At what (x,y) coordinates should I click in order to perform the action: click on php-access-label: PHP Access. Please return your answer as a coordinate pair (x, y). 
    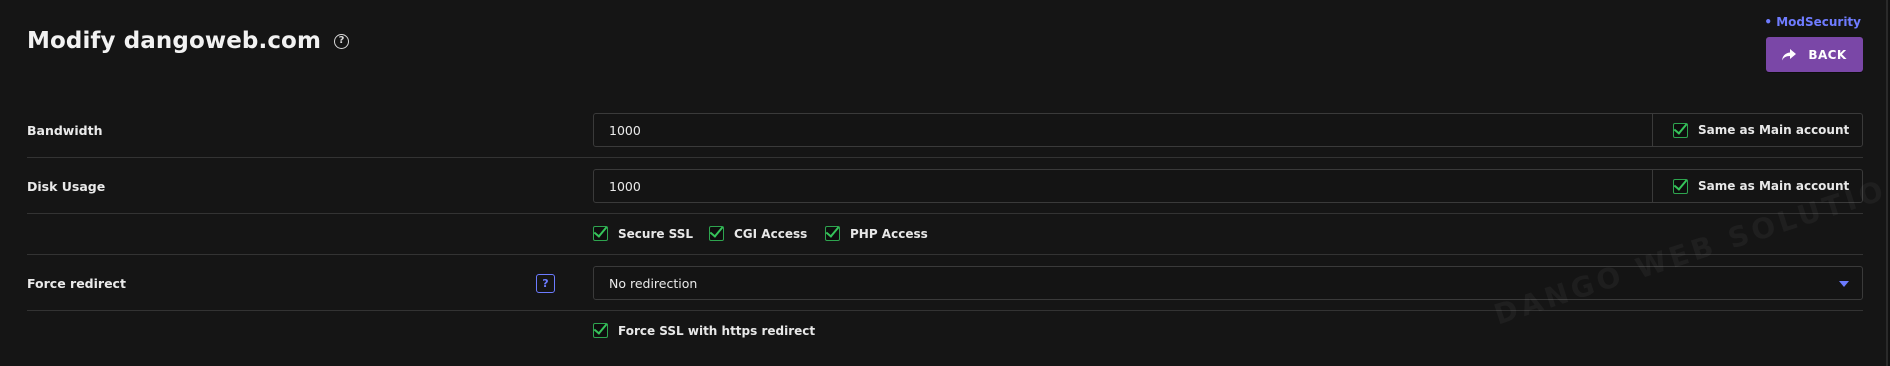
    Looking at the image, I should click on (889, 233).